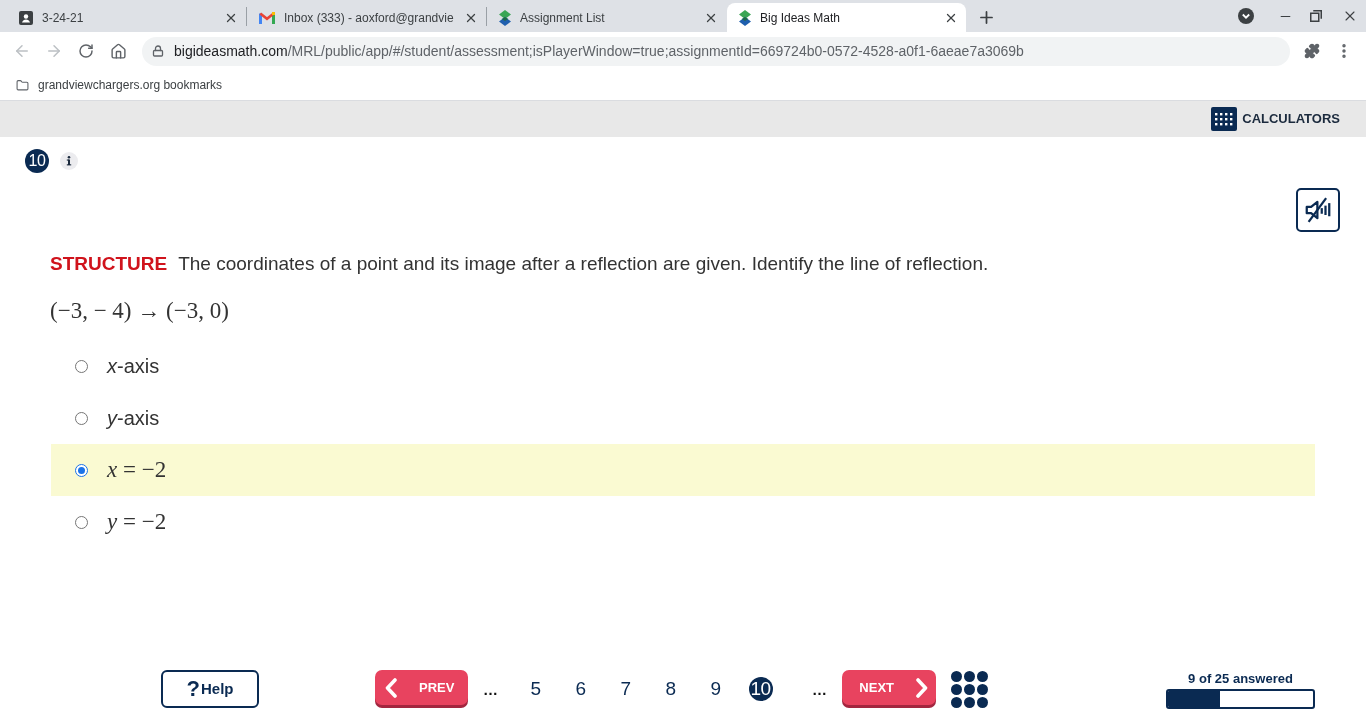 The height and width of the screenshot is (720, 1366). I want to click on prev-button: PREV, so click(421, 687).